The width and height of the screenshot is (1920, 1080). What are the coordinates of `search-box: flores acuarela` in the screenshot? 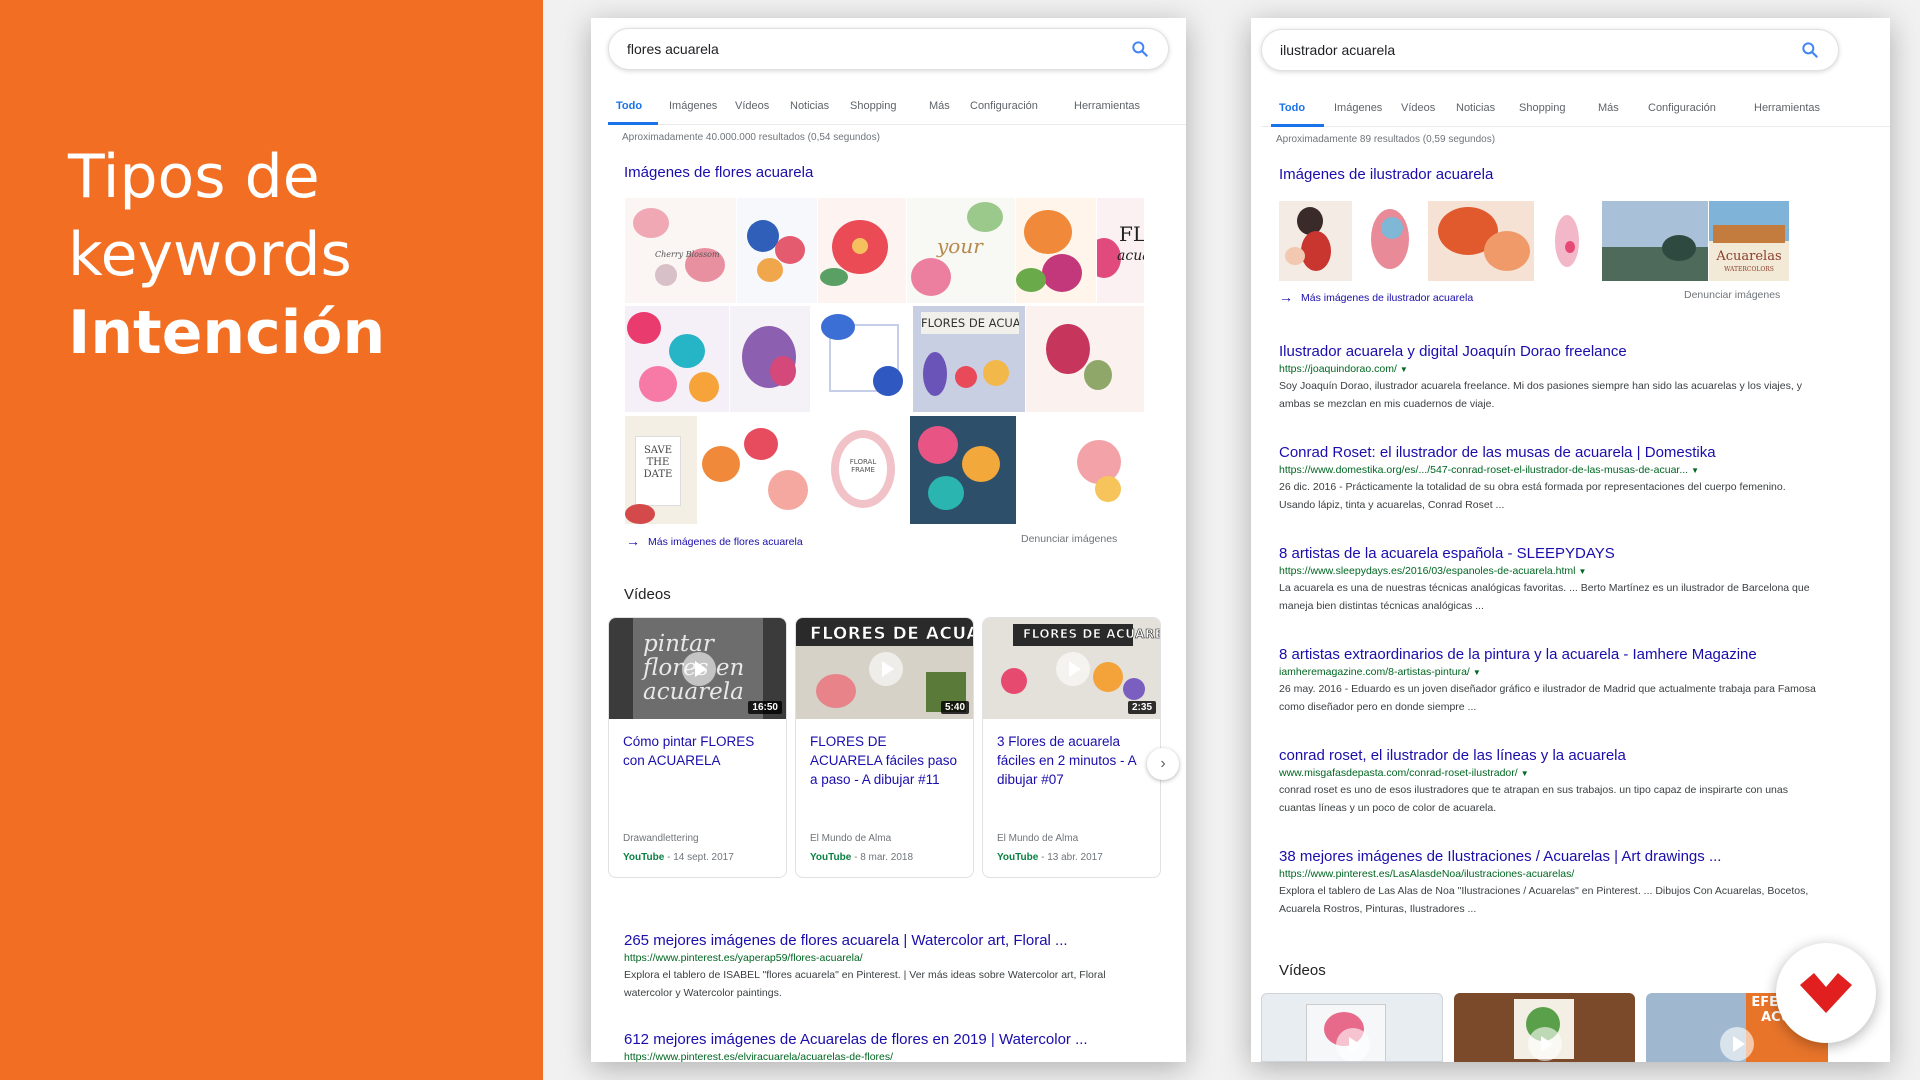 It's located at (888, 49).